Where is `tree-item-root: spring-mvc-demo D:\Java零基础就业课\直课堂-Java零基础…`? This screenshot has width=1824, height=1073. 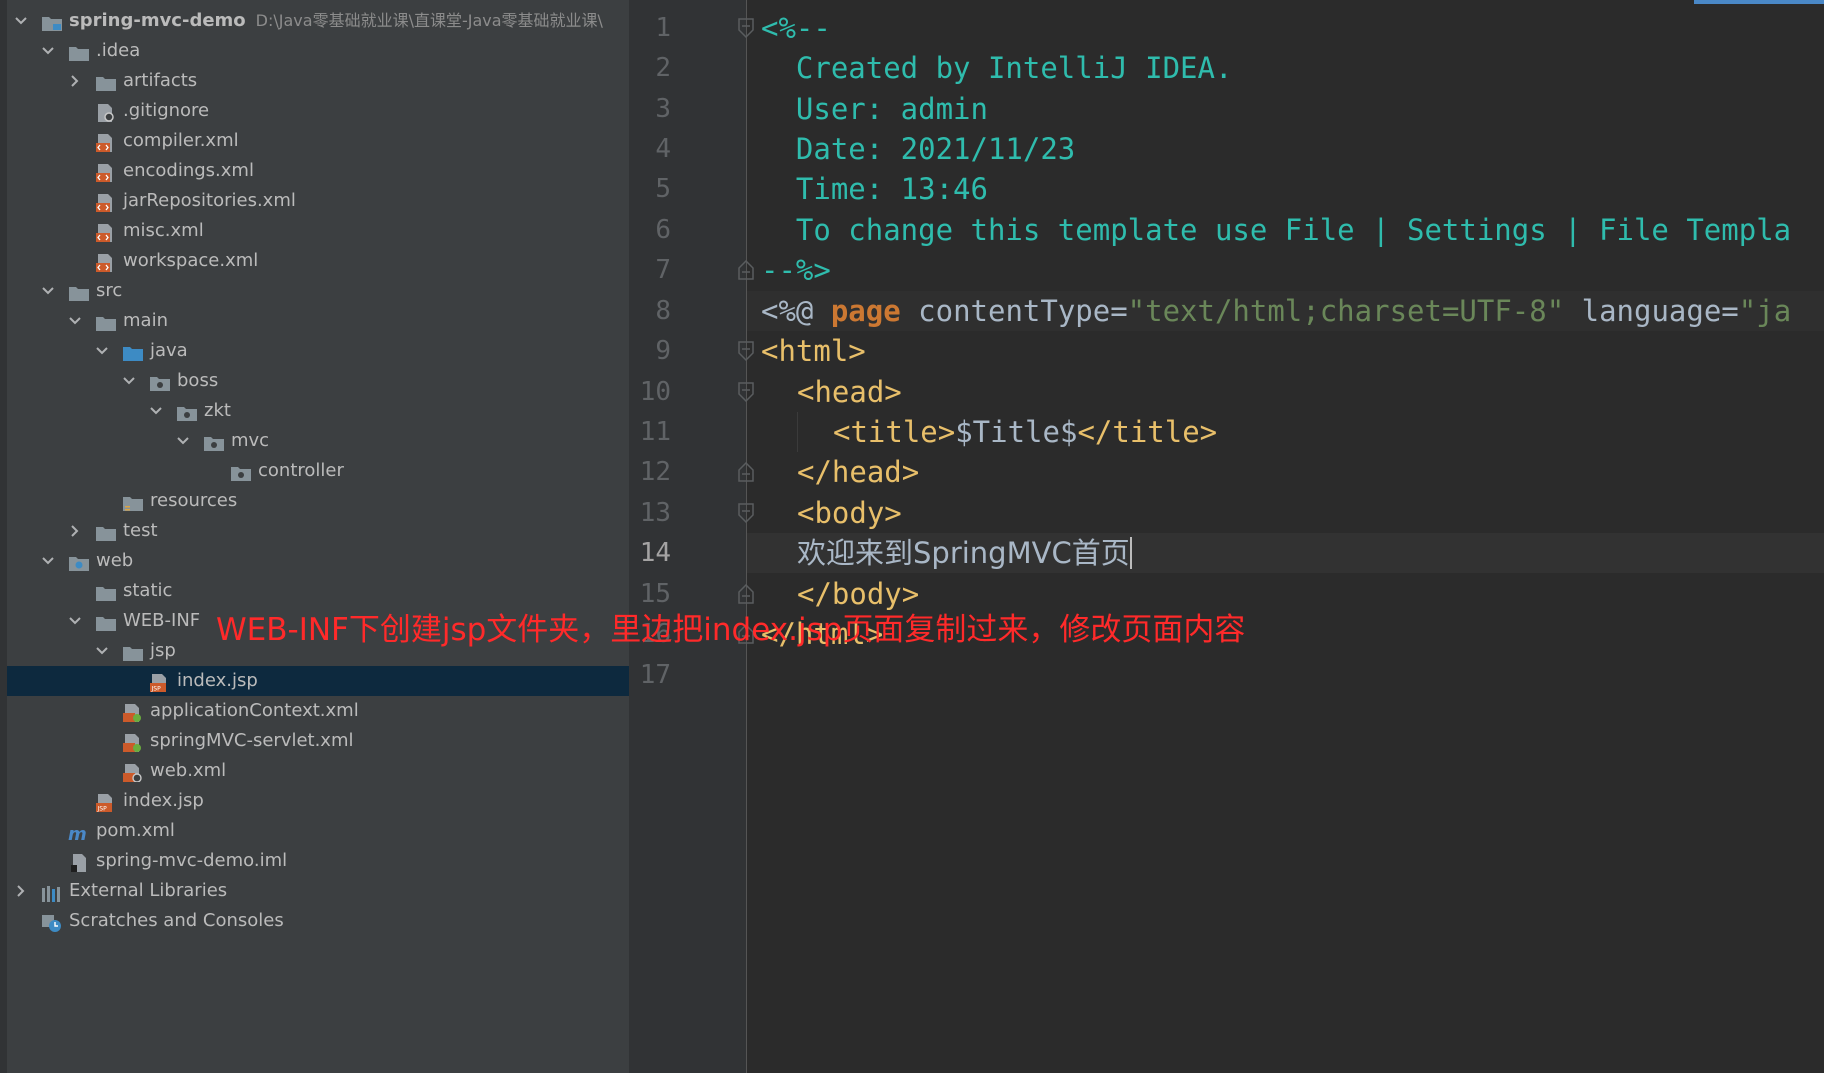
tree-item-root: spring-mvc-demo D:\Java零基础就业课\直课堂-Java零基础… is located at coordinates (318, 21).